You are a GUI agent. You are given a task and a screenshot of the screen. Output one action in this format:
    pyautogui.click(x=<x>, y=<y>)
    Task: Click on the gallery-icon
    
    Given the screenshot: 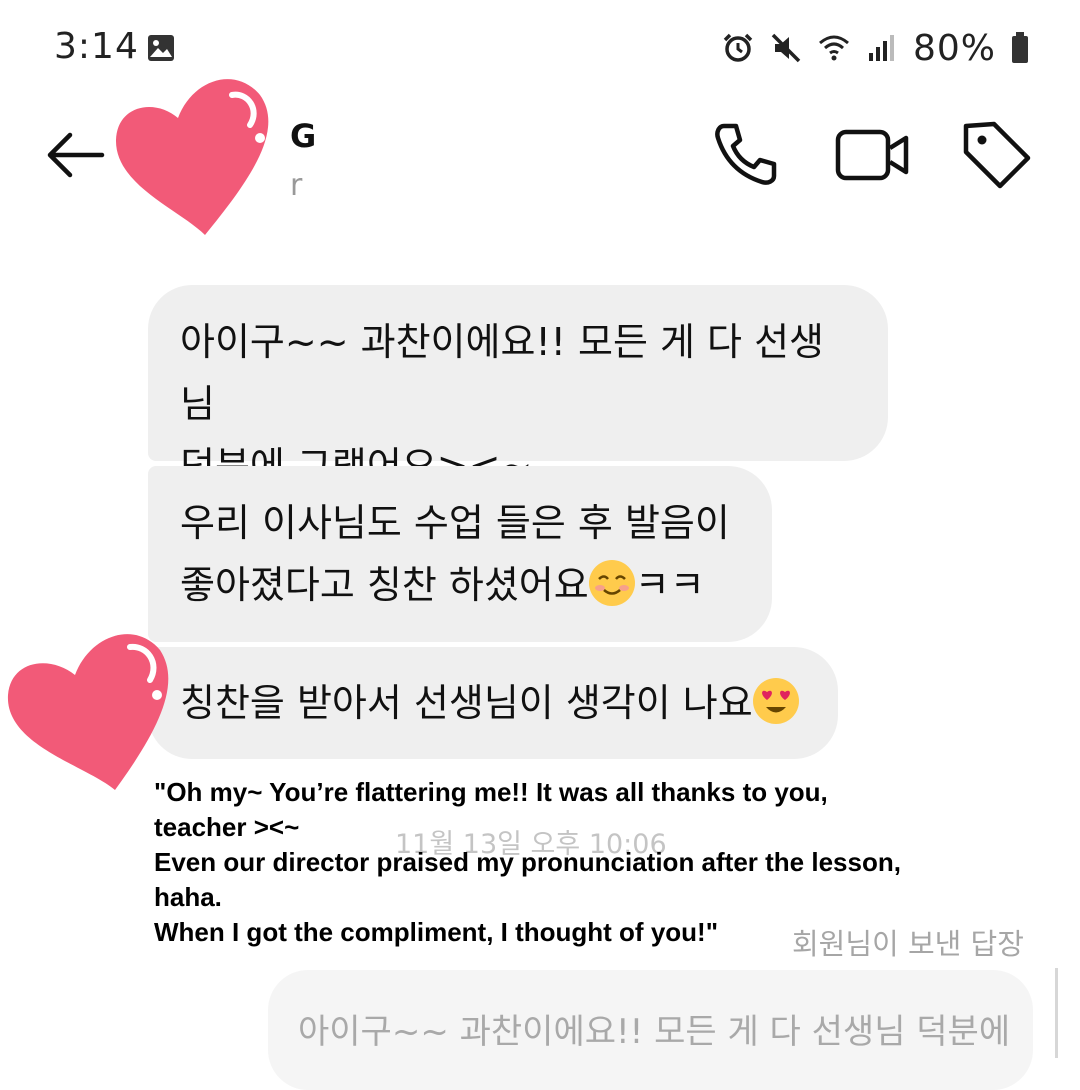 What is the action you would take?
    pyautogui.click(x=161, y=48)
    